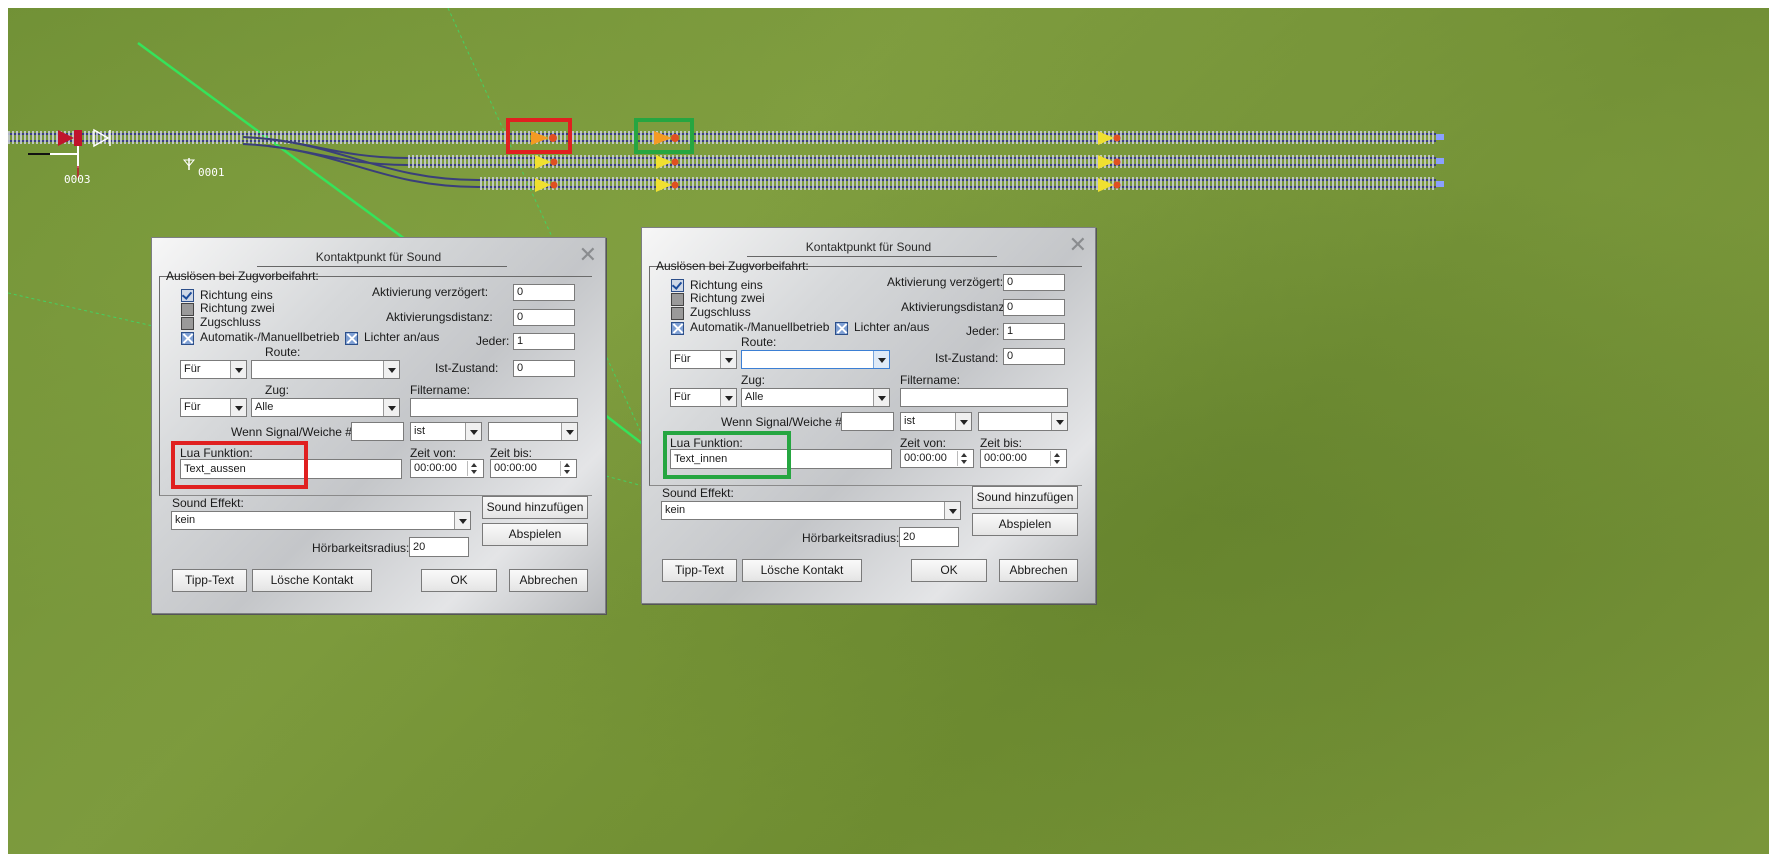 This screenshot has width=1773, height=858. Describe the element at coordinates (759, 342) in the screenshot. I see `label-route: Route:` at that location.